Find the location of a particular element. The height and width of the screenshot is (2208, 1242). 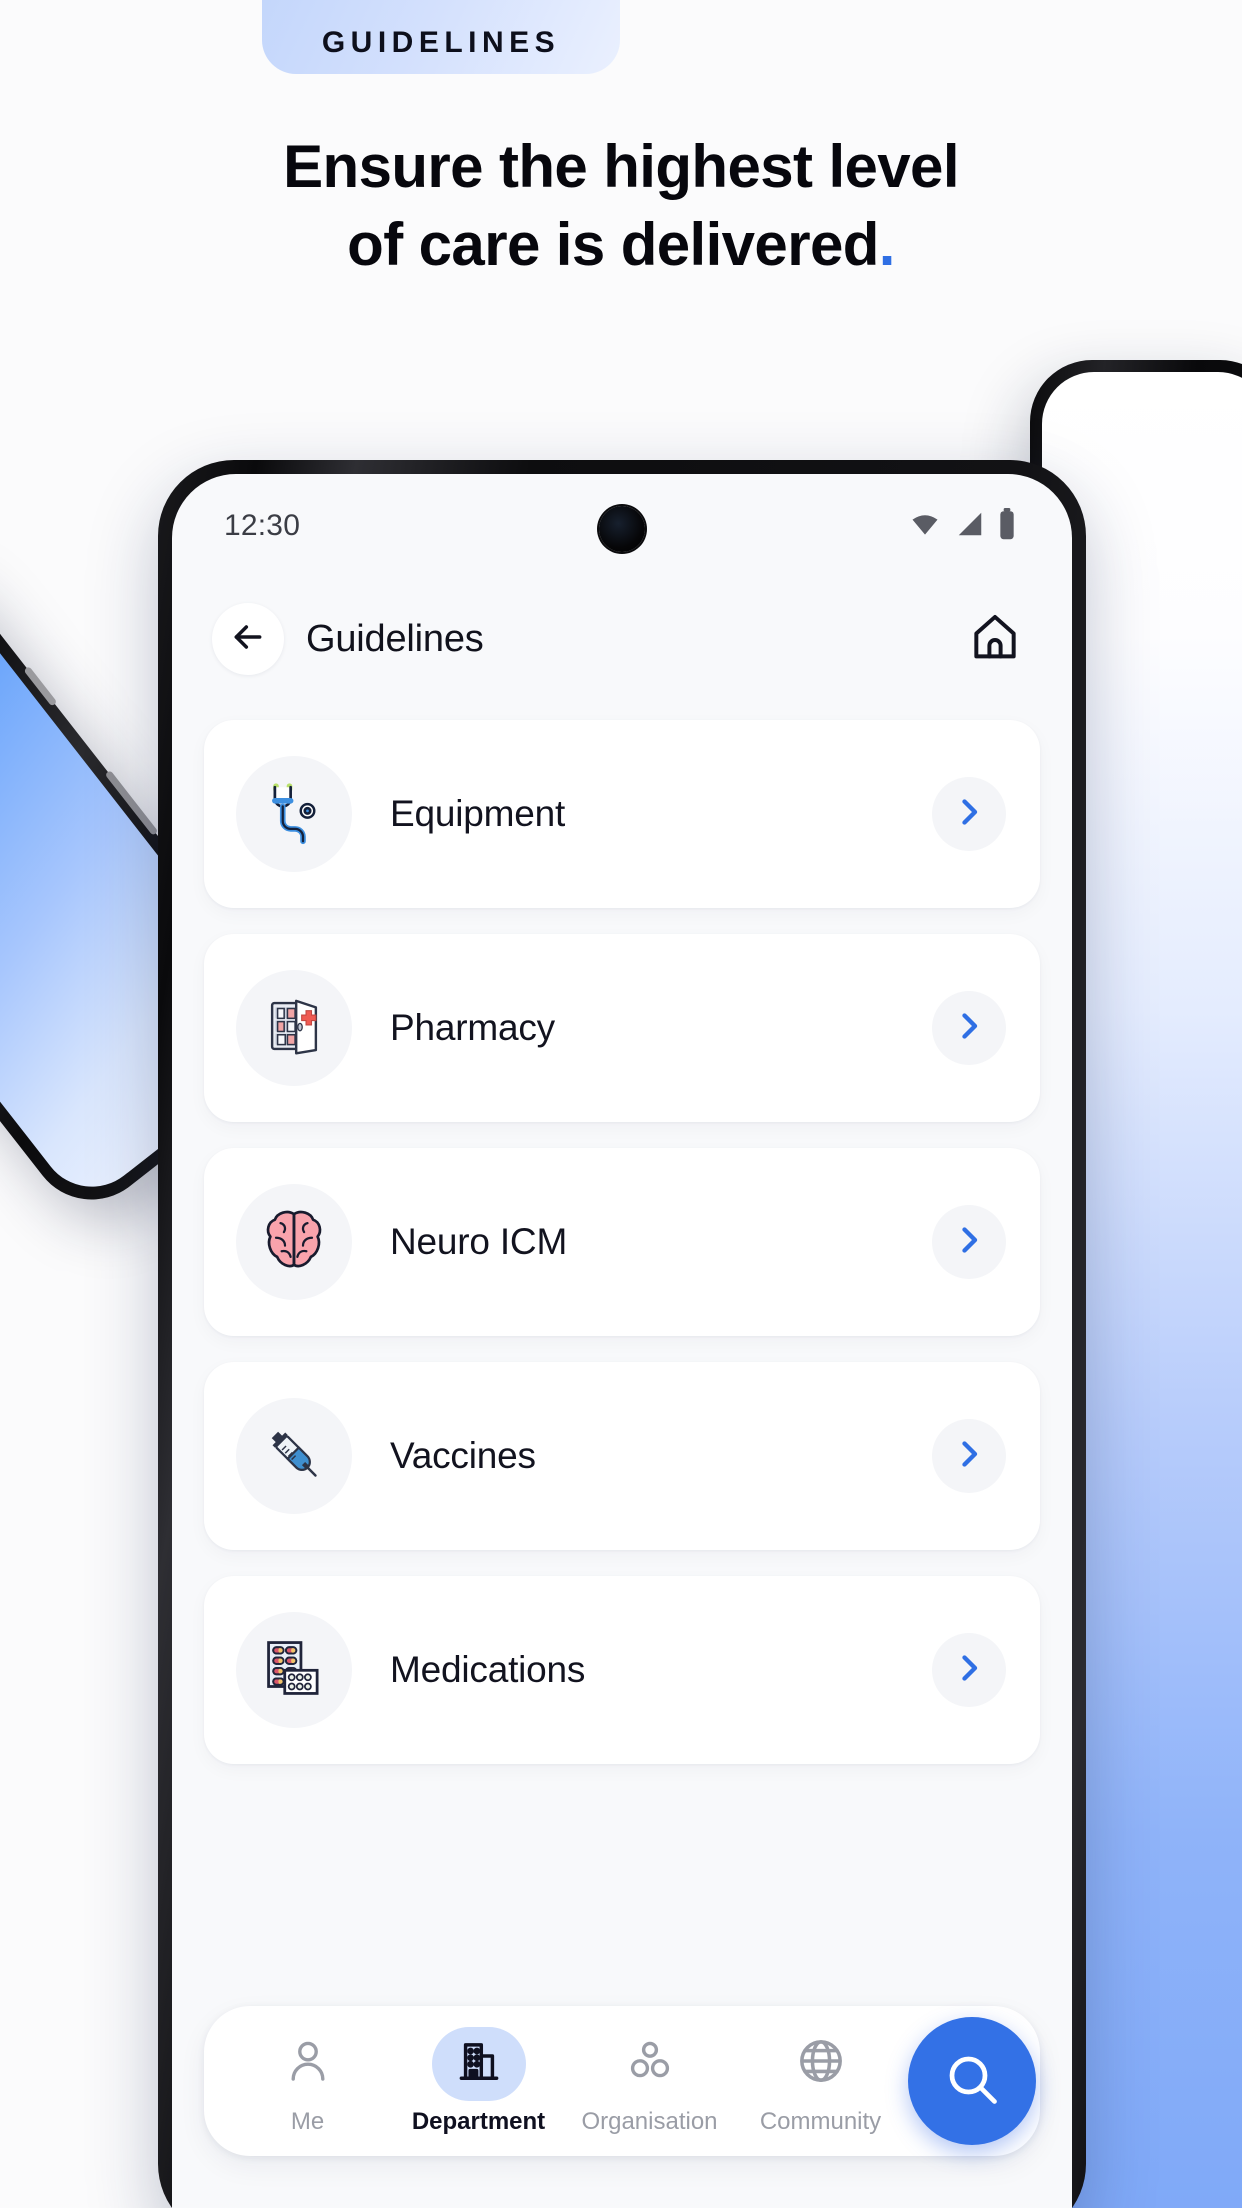

headline-line-2-wrap: of care is delivered. is located at coordinates (621, 245).